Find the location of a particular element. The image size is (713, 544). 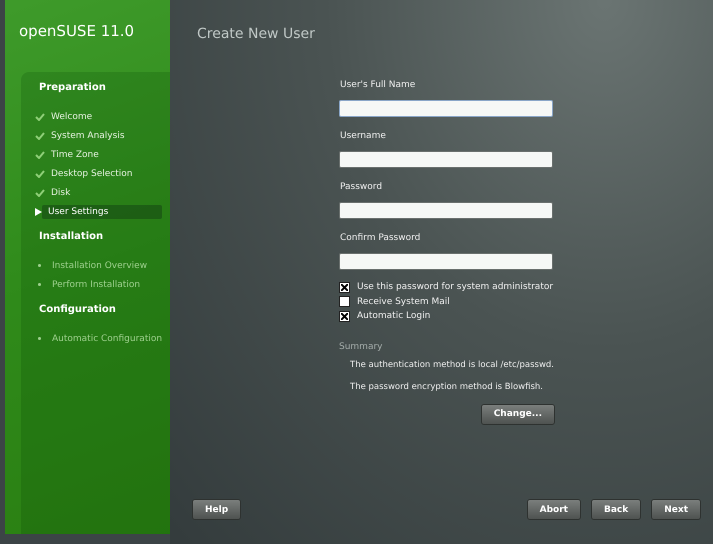

field-label: Username is located at coordinates (363, 137).